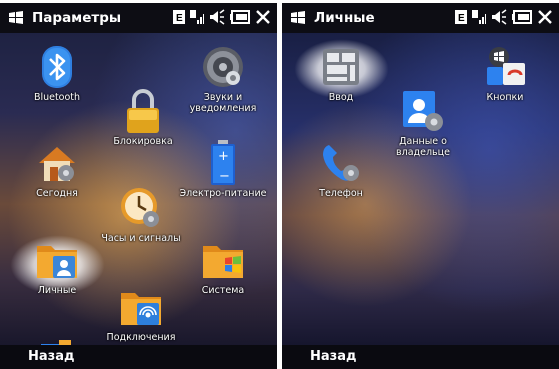  I want to click on personal-item-buttons: Кнопки, so click(505, 74).